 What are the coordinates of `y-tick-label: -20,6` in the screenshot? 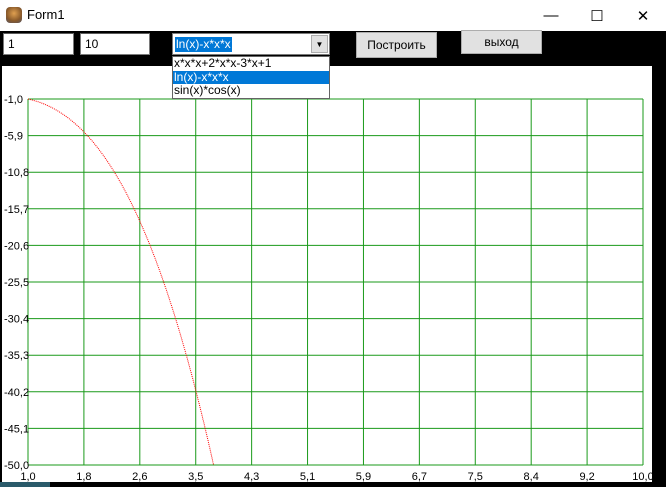 It's located at (16, 246).